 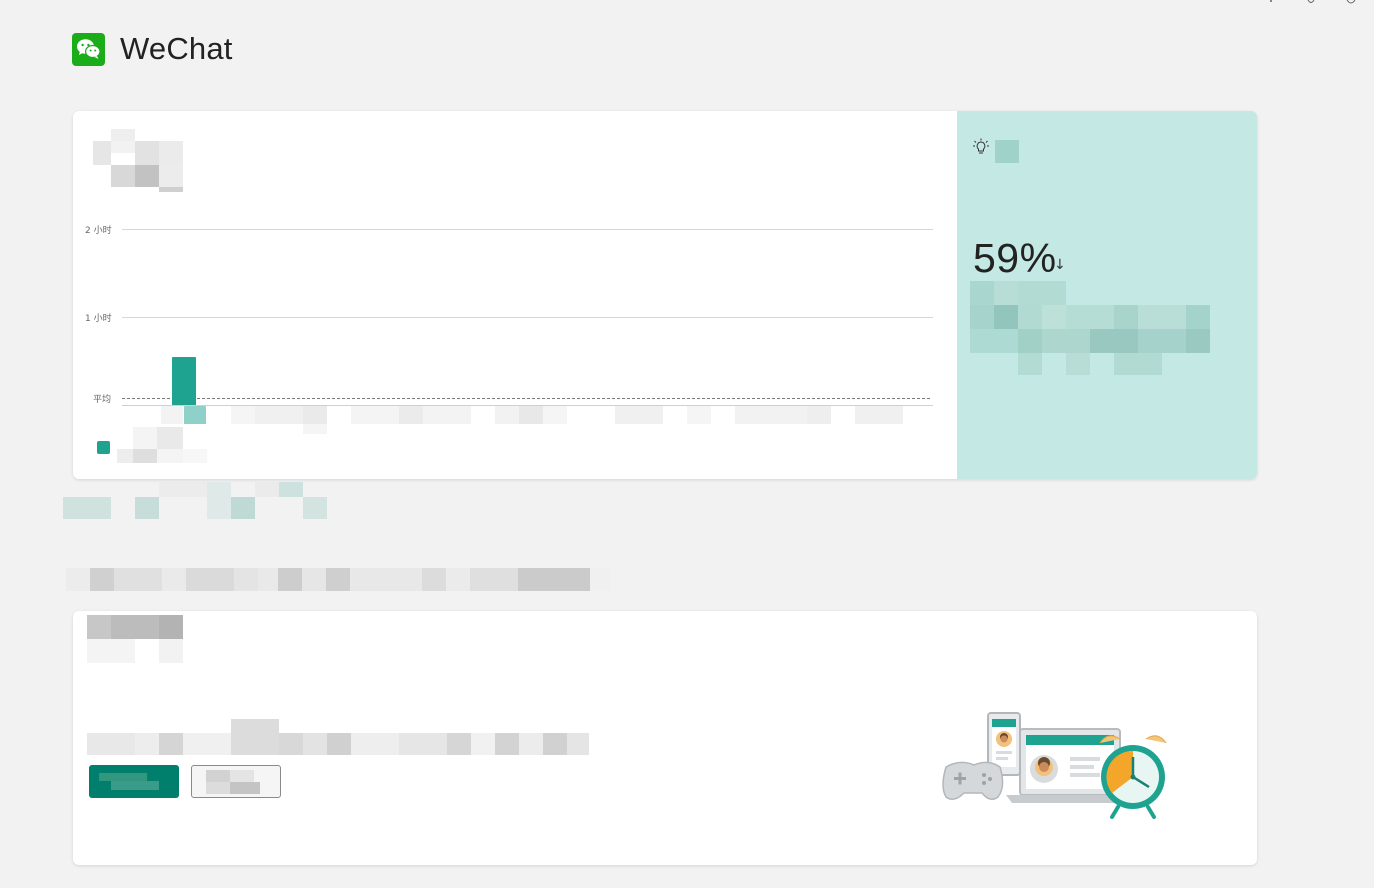 What do you see at coordinates (103, 447) in the screenshot?
I see `legend-swatch` at bounding box center [103, 447].